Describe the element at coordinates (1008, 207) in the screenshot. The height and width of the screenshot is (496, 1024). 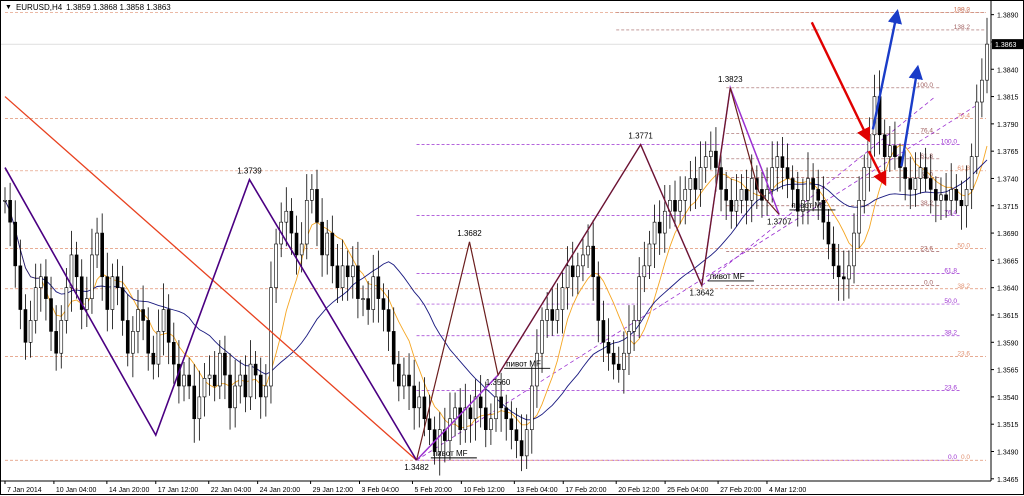
I see `price-tick-label: 1.3715` at that location.